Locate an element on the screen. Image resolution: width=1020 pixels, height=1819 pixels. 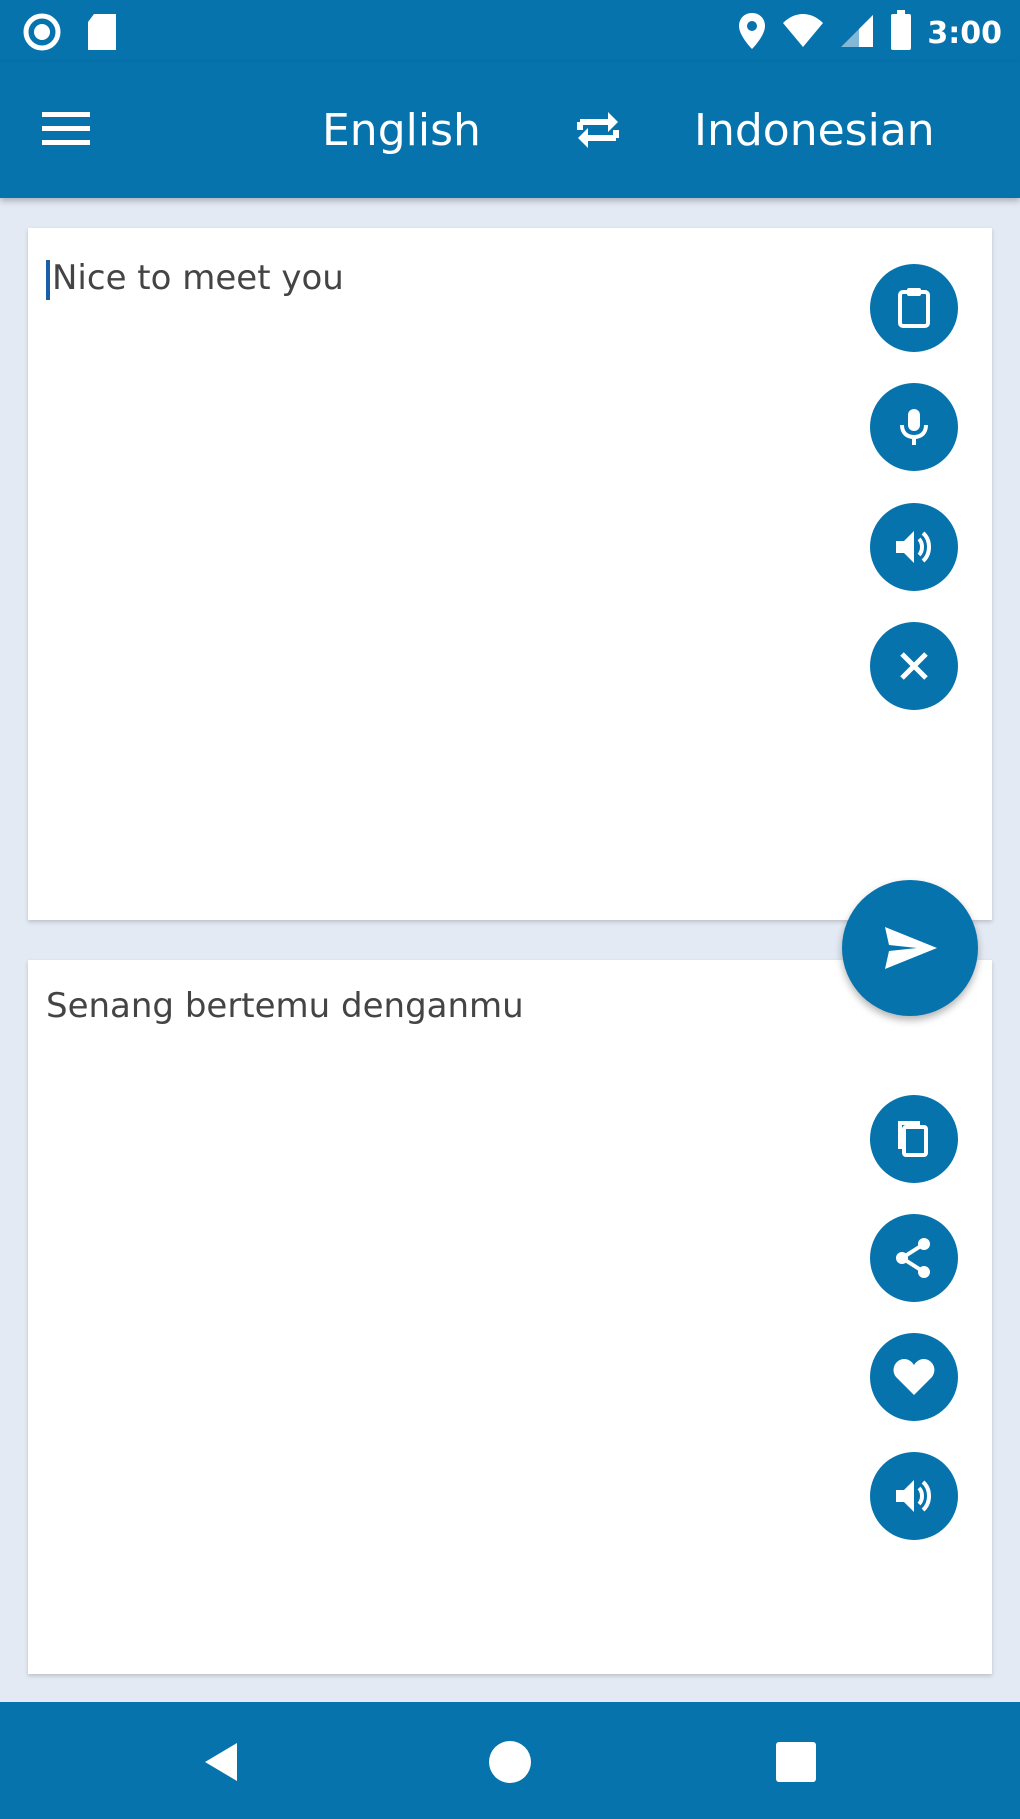
recents-icon is located at coordinates (796, 1762).